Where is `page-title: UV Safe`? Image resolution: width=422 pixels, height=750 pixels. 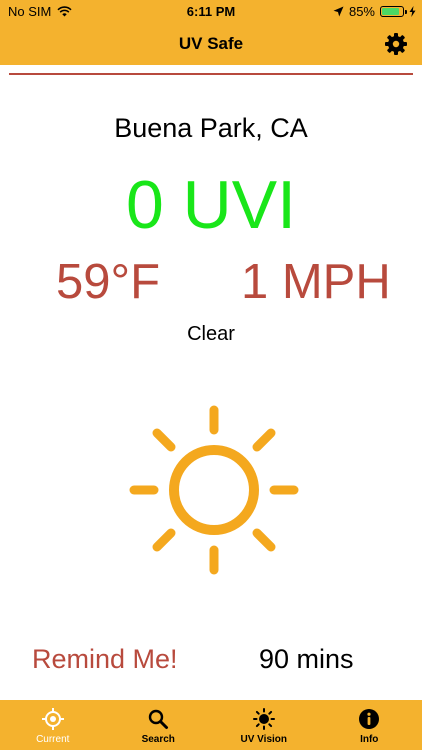 page-title: UV Safe is located at coordinates (211, 43).